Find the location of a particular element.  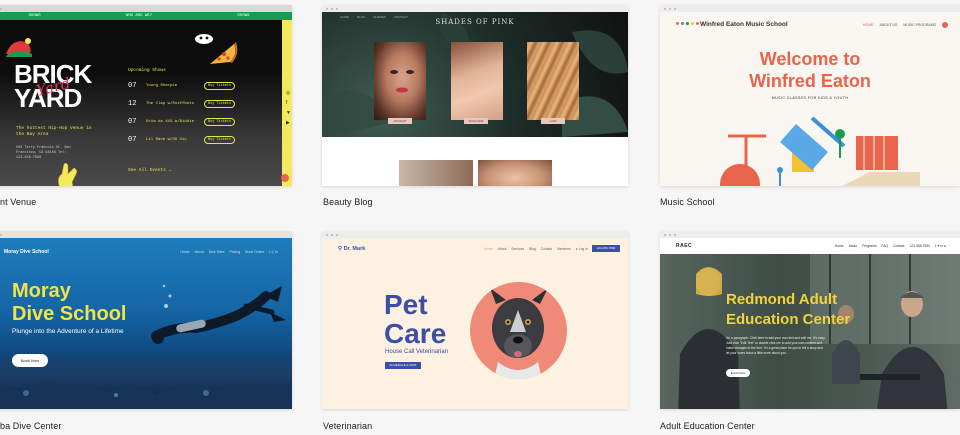

hero-subtitle: House Call Veterinarian is located at coordinates (417, 352).